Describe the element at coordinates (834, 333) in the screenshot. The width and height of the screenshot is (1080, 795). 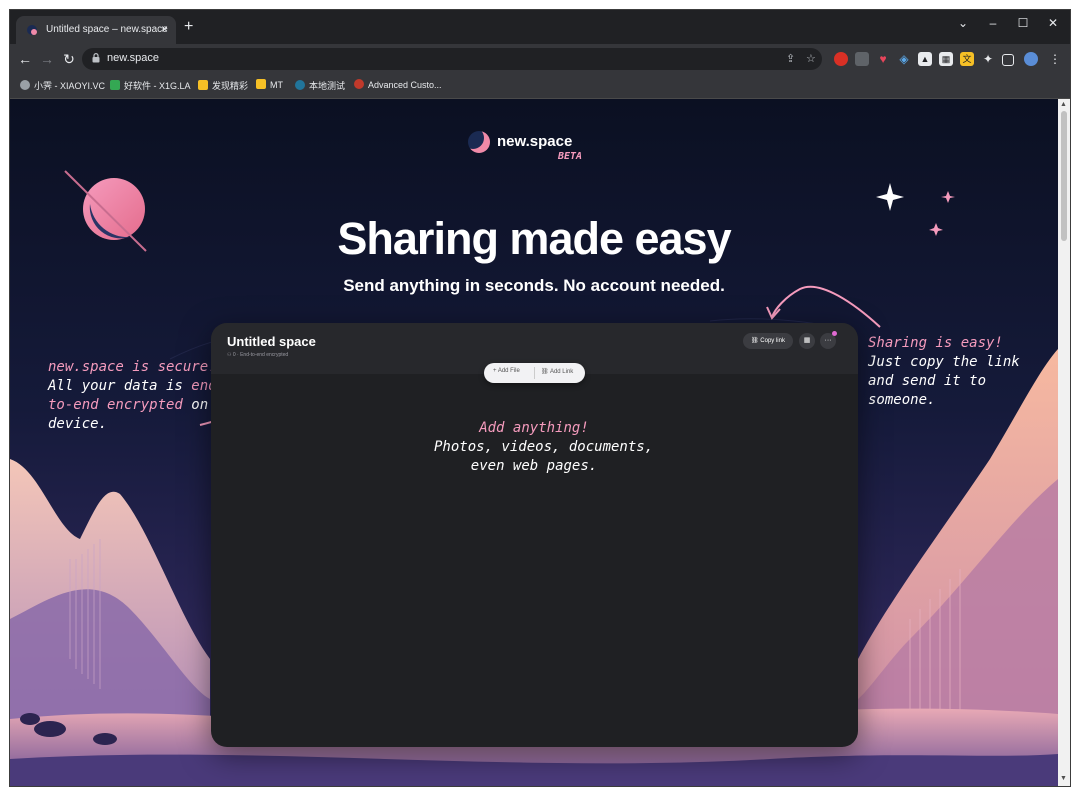
I see `notification-dot` at that location.